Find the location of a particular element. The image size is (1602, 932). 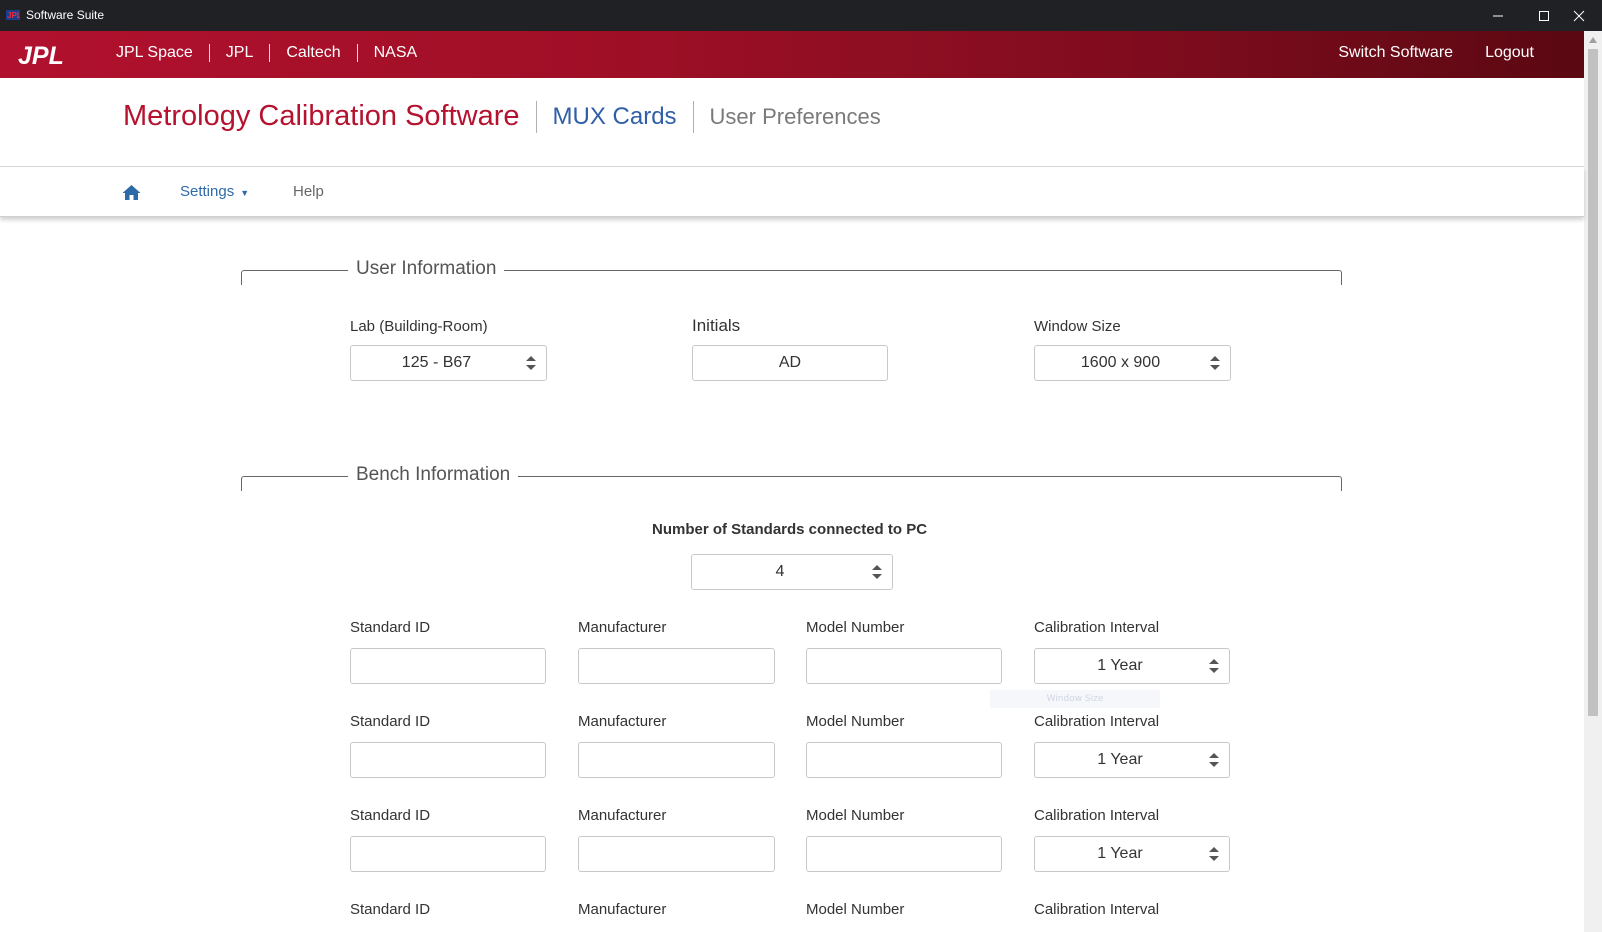

link-jpl-space: JPL Space is located at coordinates (154, 53).